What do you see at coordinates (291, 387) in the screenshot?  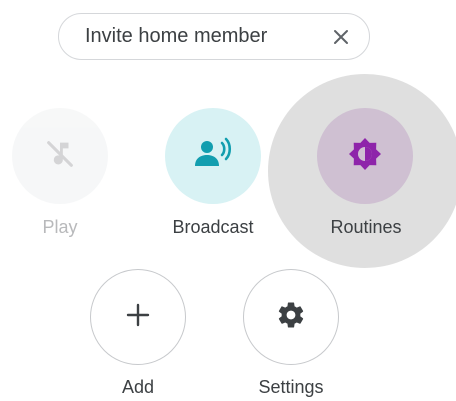 I see `settings-label: Settings` at bounding box center [291, 387].